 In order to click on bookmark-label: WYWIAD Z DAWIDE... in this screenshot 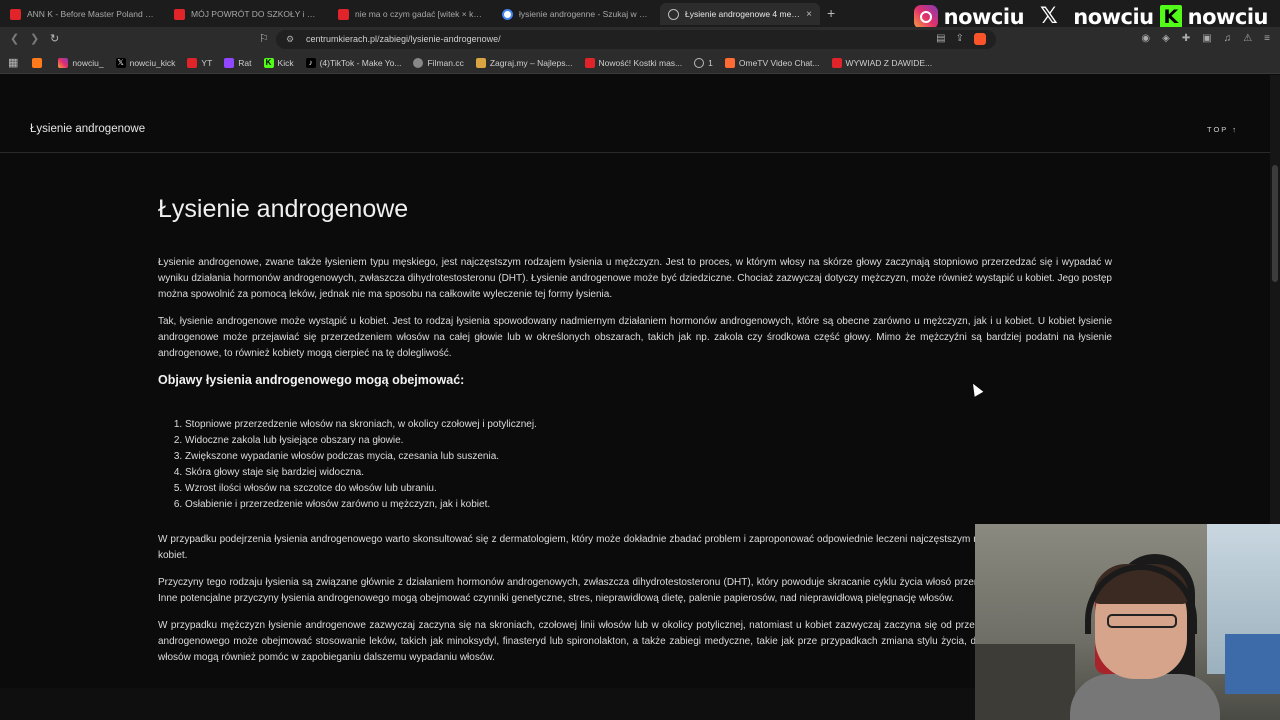, I will do `click(889, 62)`.